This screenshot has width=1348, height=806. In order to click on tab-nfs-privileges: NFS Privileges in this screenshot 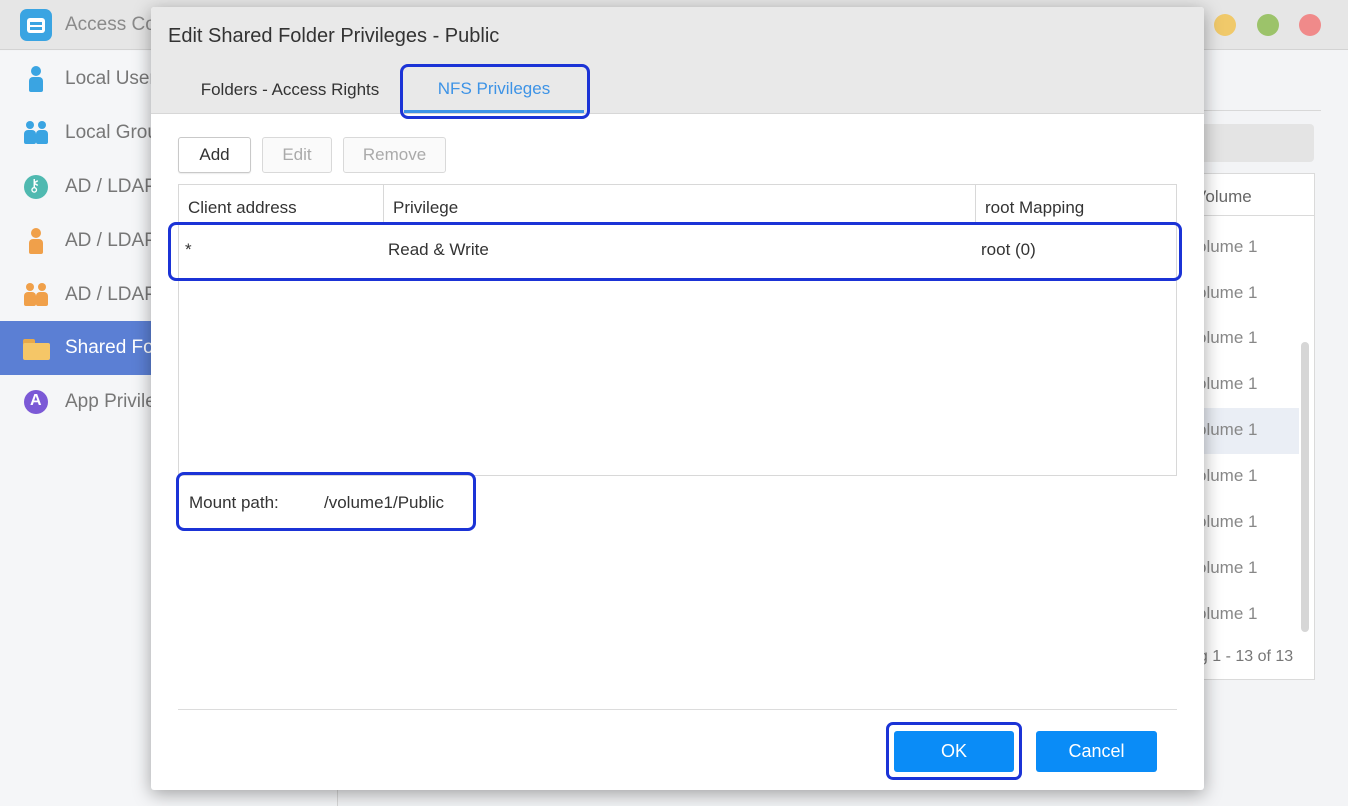, I will do `click(494, 90)`.